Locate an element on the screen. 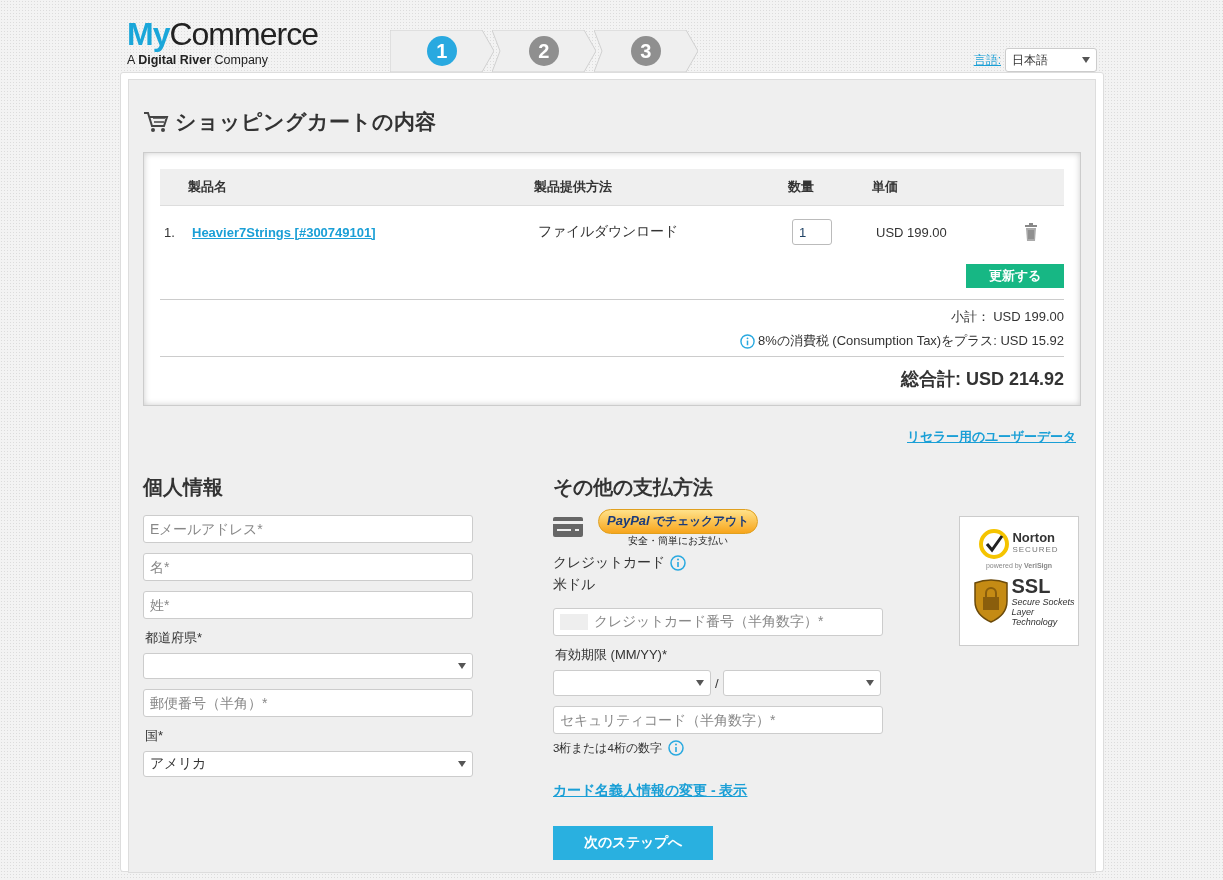  quantity-field: 1 is located at coordinates (812, 232).